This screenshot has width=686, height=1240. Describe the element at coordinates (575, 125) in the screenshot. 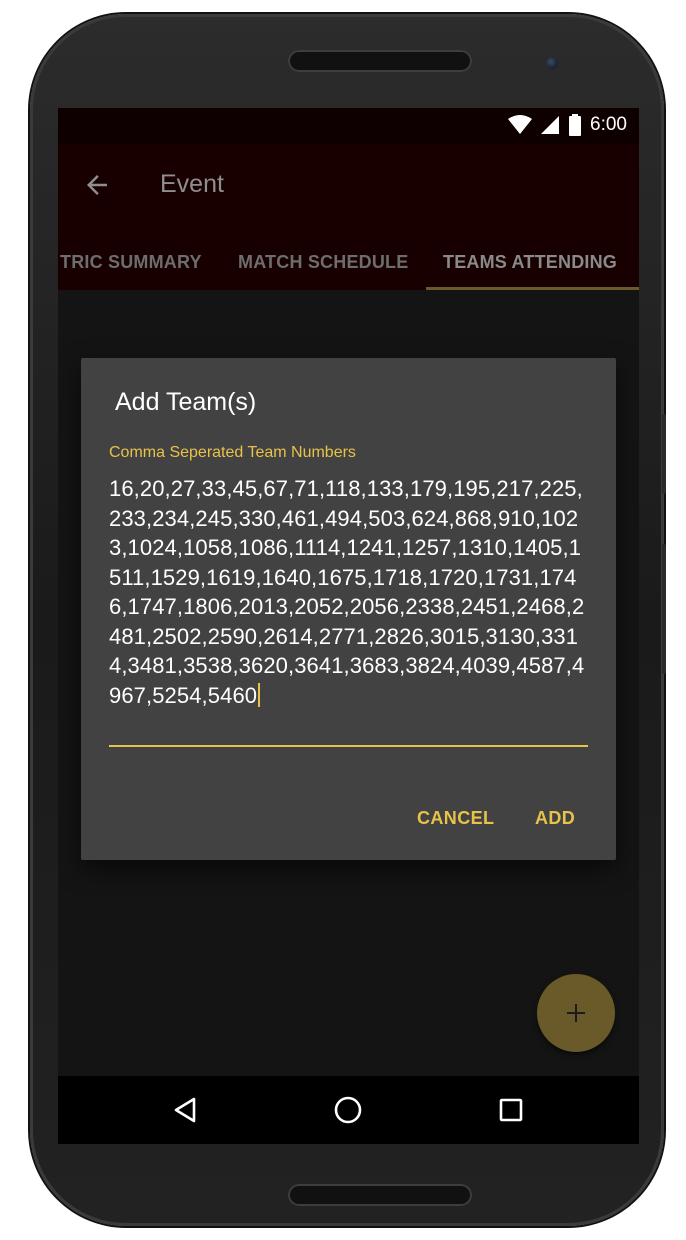

I see `battery-icon` at that location.